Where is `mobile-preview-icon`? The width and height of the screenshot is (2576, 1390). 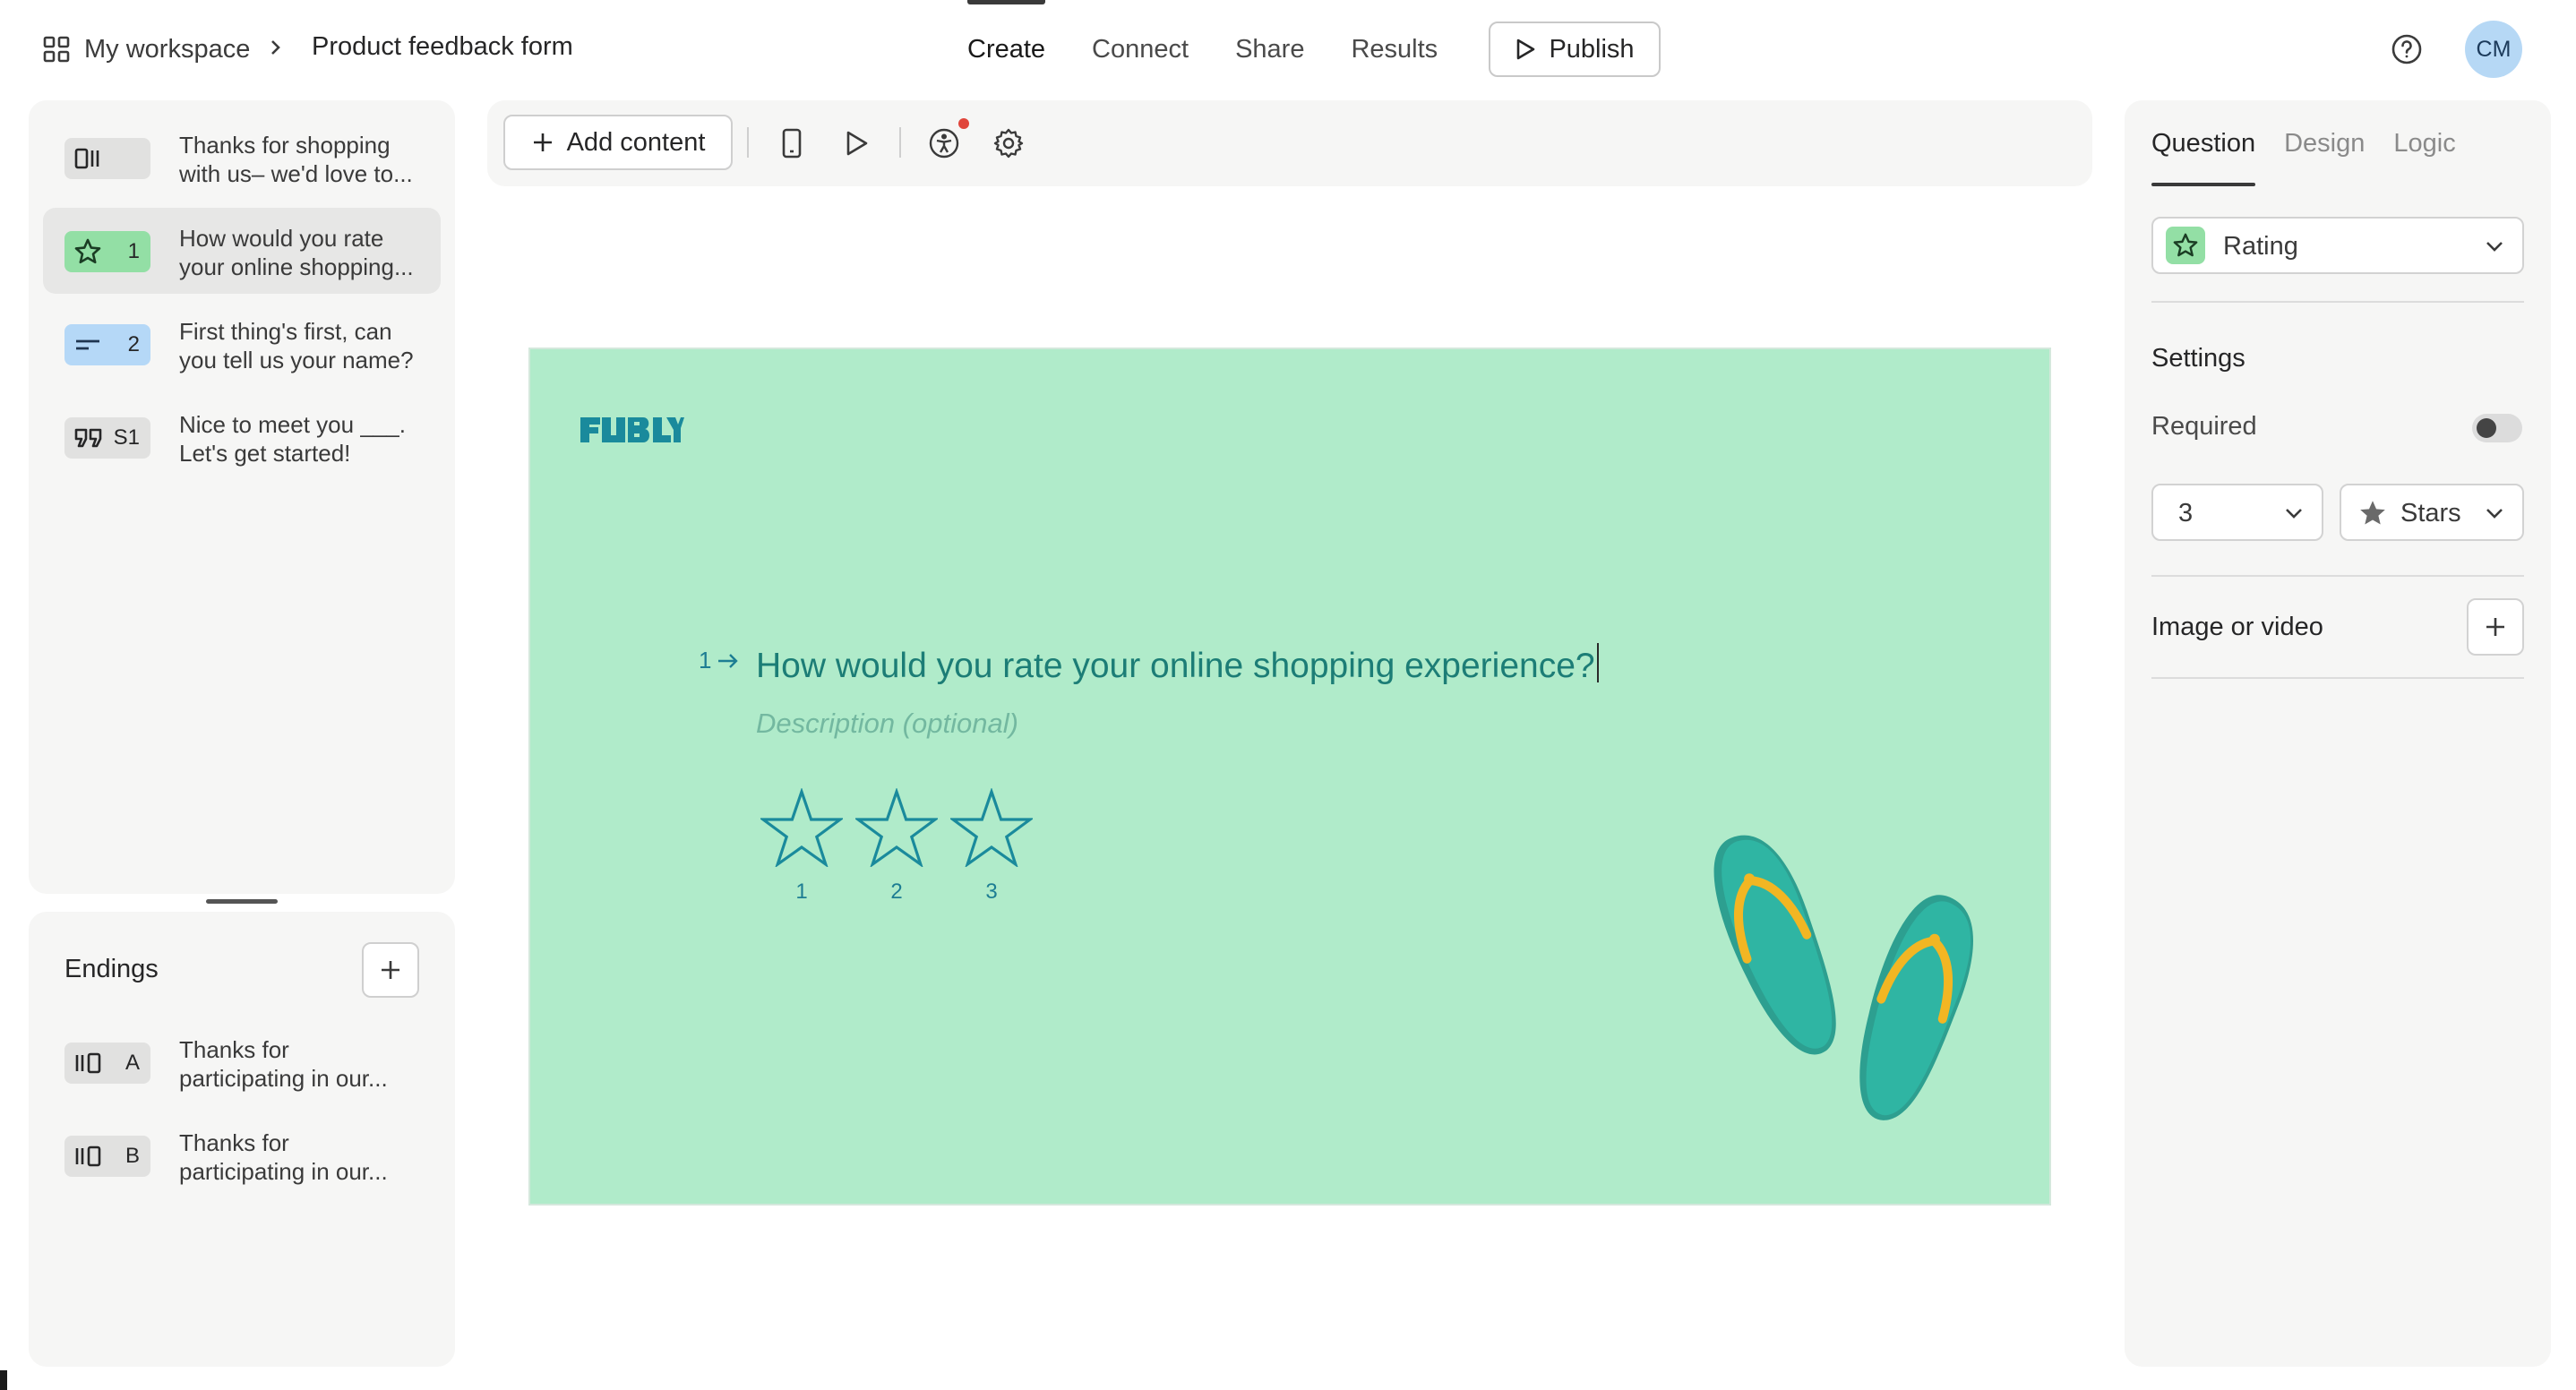 mobile-preview-icon is located at coordinates (792, 143).